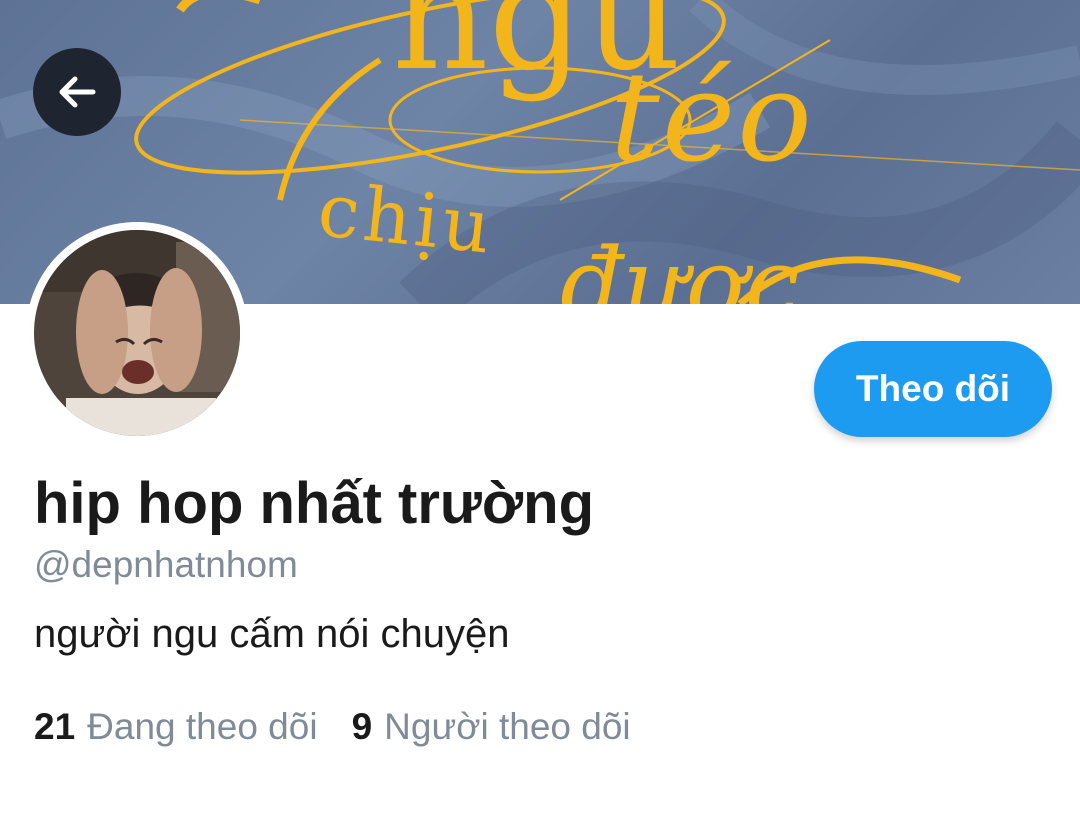 The image size is (1080, 816). What do you see at coordinates (362, 726) in the screenshot?
I see `followers-count: 9` at bounding box center [362, 726].